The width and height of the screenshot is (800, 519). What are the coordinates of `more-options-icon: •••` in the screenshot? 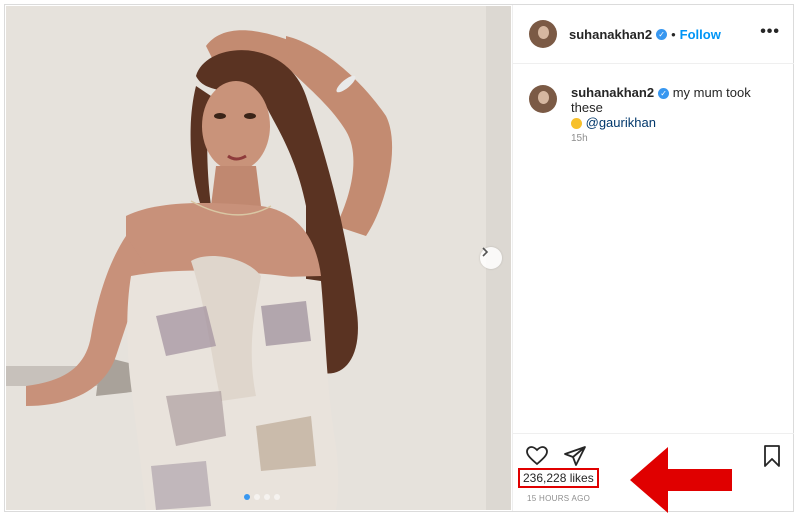 It's located at (770, 32).